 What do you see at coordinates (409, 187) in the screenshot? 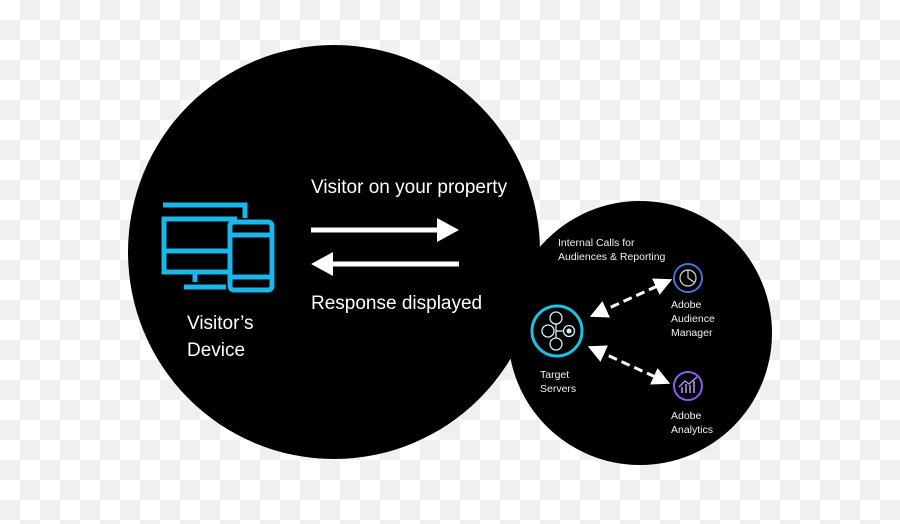
I see `request-label: Visitor on your property` at bounding box center [409, 187].